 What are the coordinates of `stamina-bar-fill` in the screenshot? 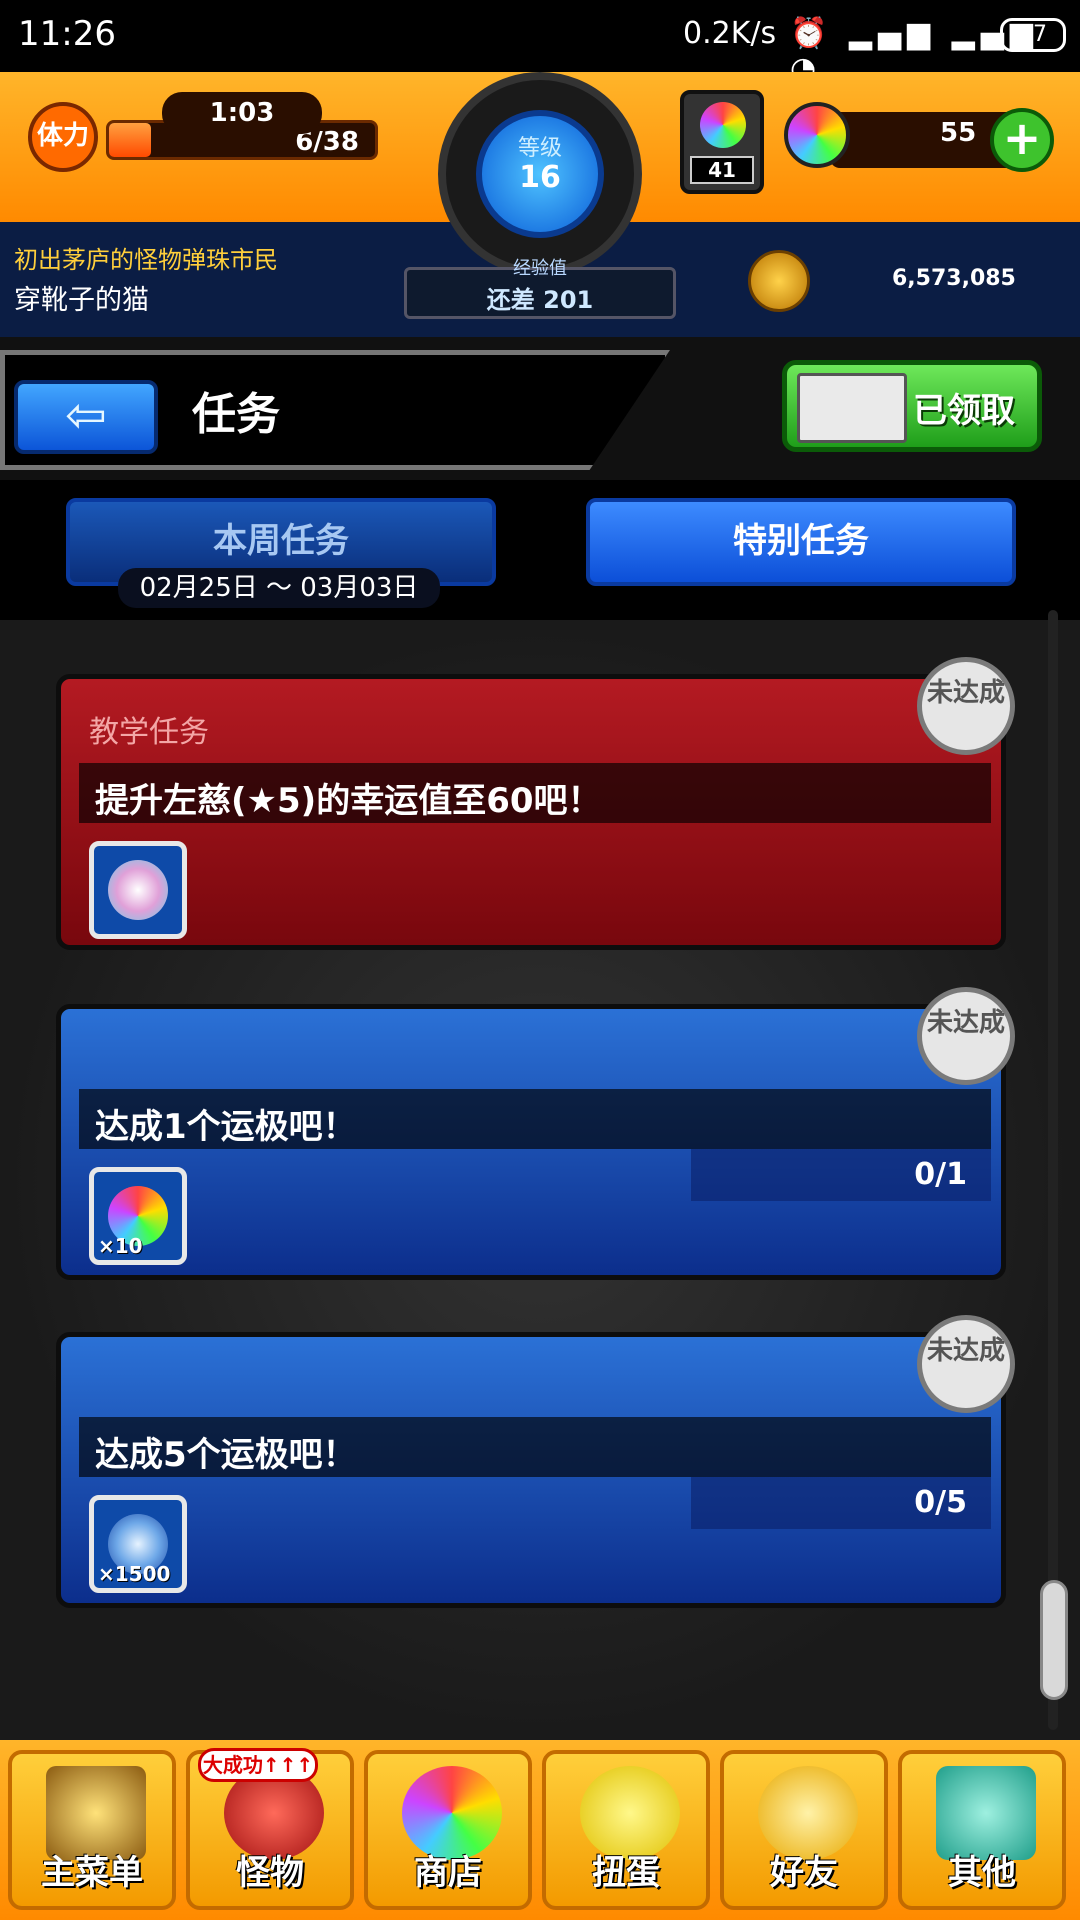 It's located at (130, 140).